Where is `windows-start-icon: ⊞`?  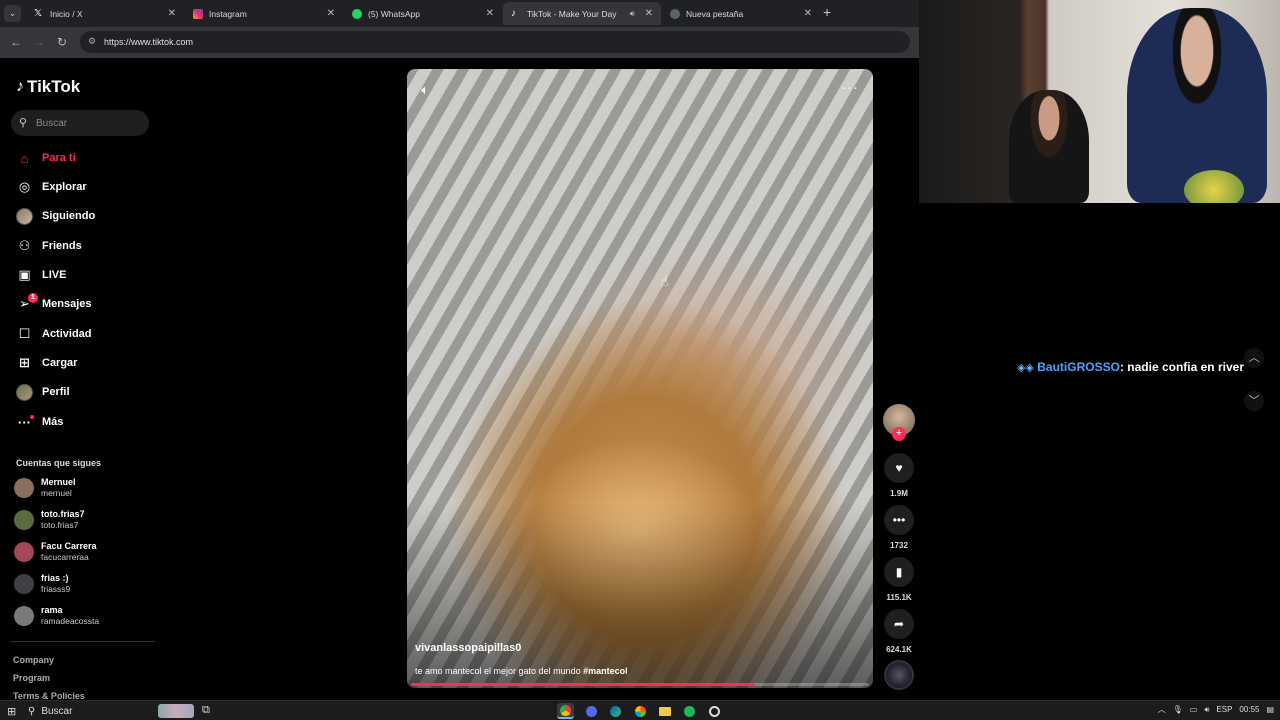
windows-start-icon: ⊞ is located at coordinates (11, 711).